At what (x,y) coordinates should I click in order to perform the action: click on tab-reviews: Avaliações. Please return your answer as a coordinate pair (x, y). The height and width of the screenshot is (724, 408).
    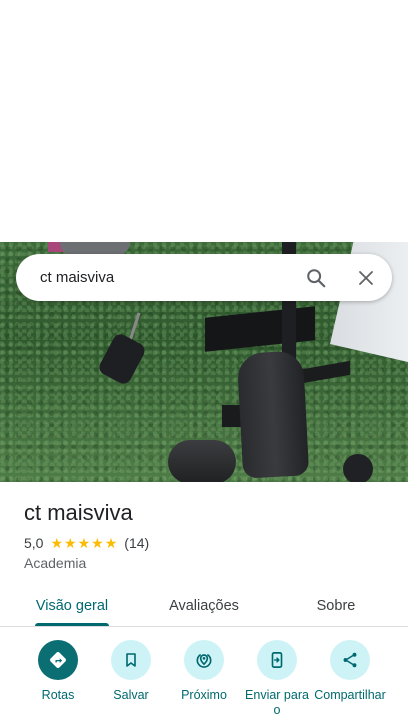
    Looking at the image, I should click on (204, 605).